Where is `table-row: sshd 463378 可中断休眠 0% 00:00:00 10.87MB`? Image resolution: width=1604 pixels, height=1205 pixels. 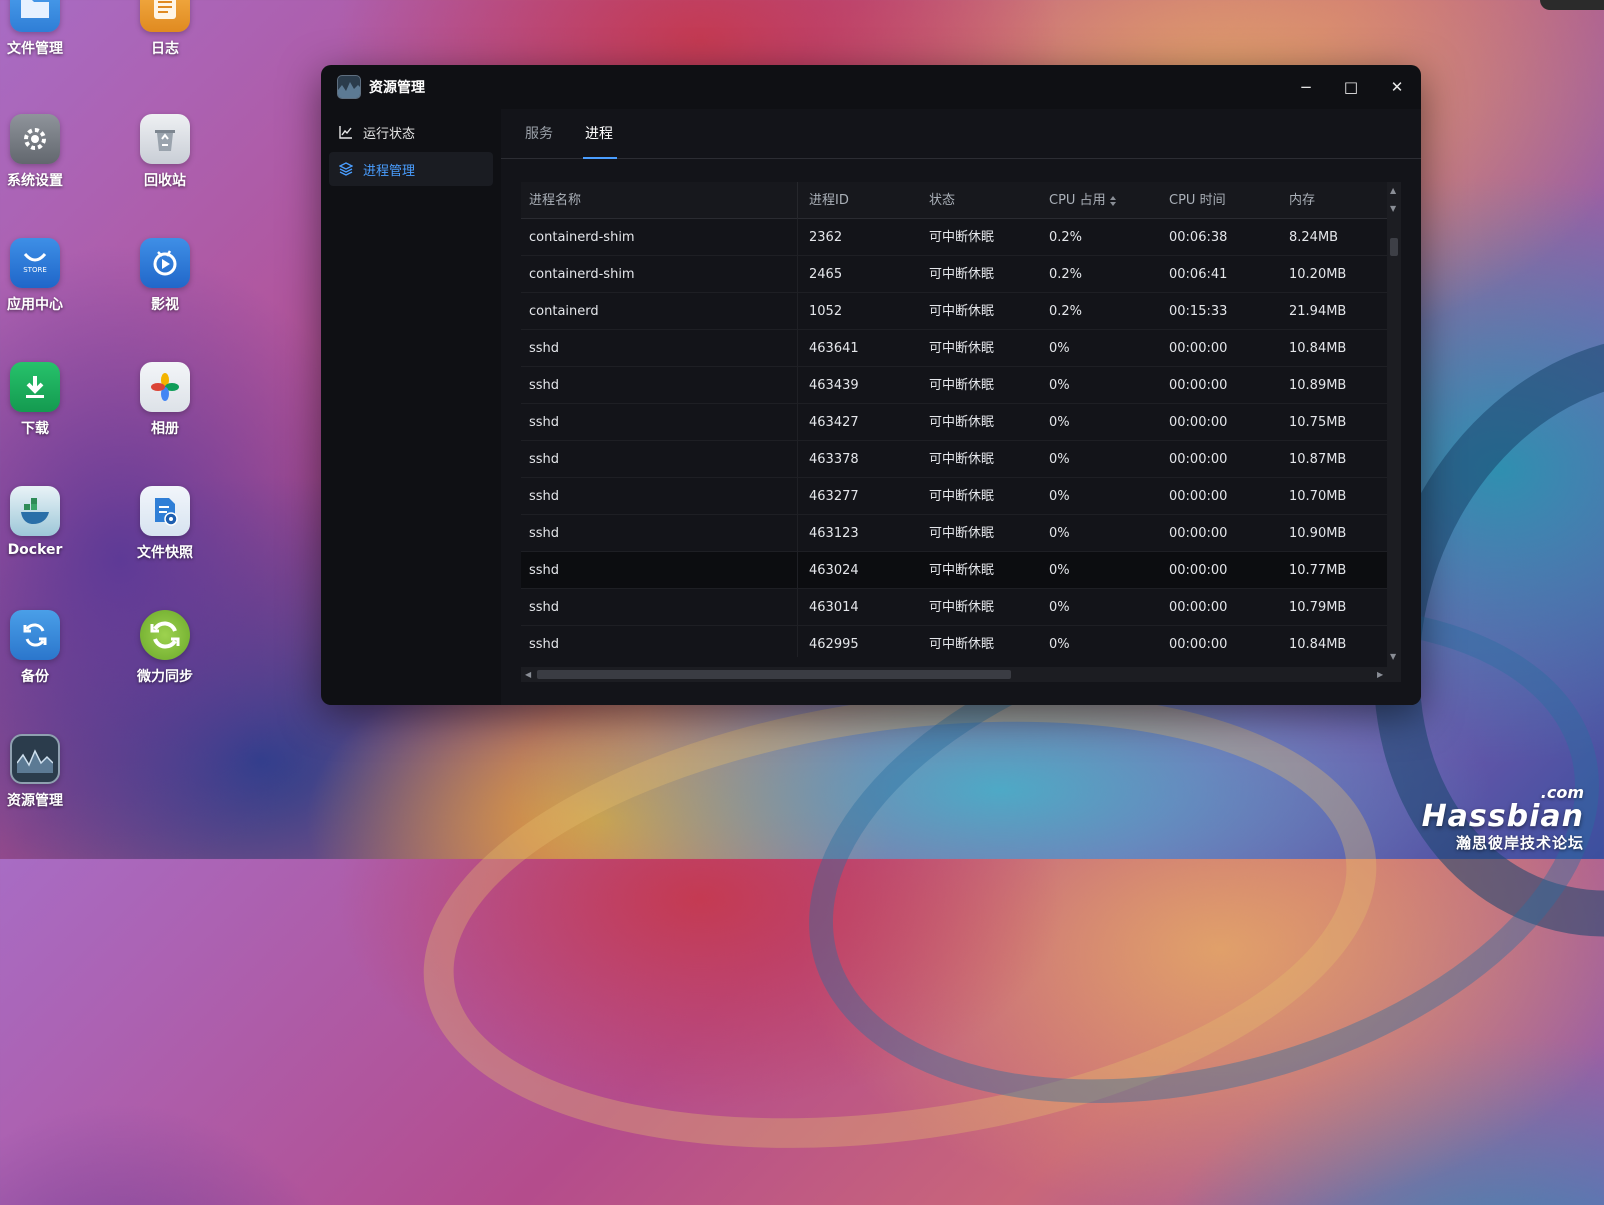 table-row: sshd 463378 可中断休眠 0% 00:00:00 10.87MB is located at coordinates (954, 459).